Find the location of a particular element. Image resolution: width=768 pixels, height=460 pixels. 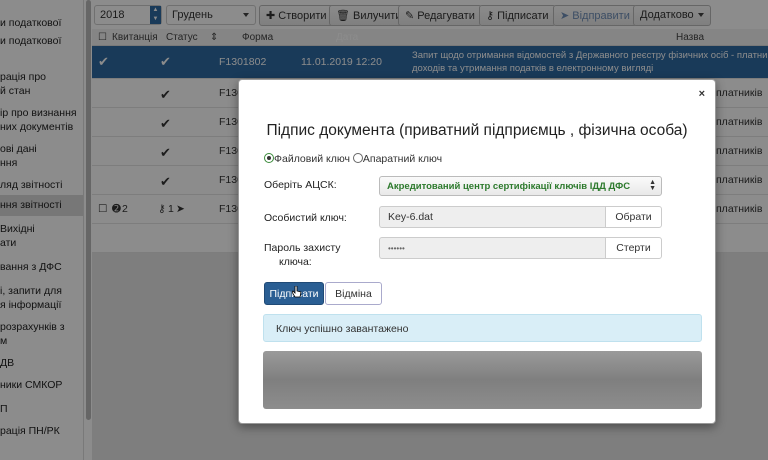

close-icon: × is located at coordinates (702, 94).